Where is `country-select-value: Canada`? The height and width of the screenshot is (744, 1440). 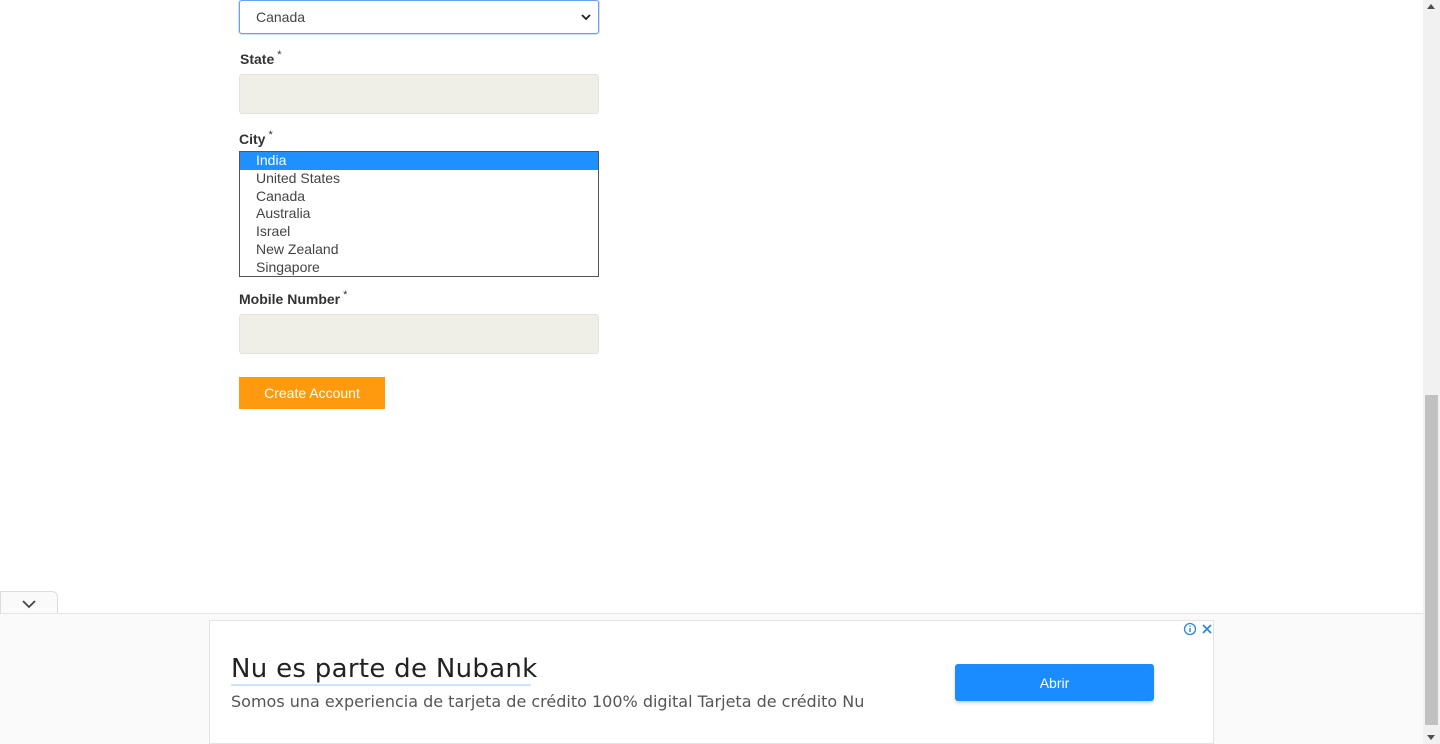 country-select-value: Canada is located at coordinates (281, 17).